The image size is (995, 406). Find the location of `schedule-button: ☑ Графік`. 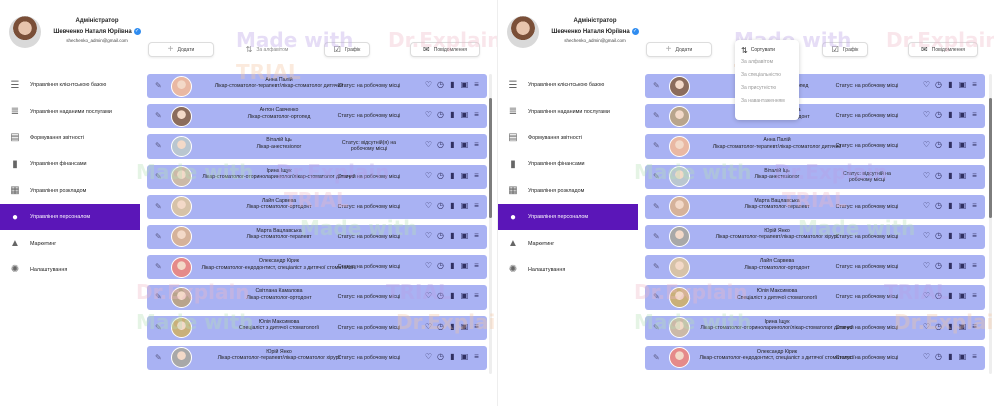

schedule-button: ☑ Графік is located at coordinates (845, 49).